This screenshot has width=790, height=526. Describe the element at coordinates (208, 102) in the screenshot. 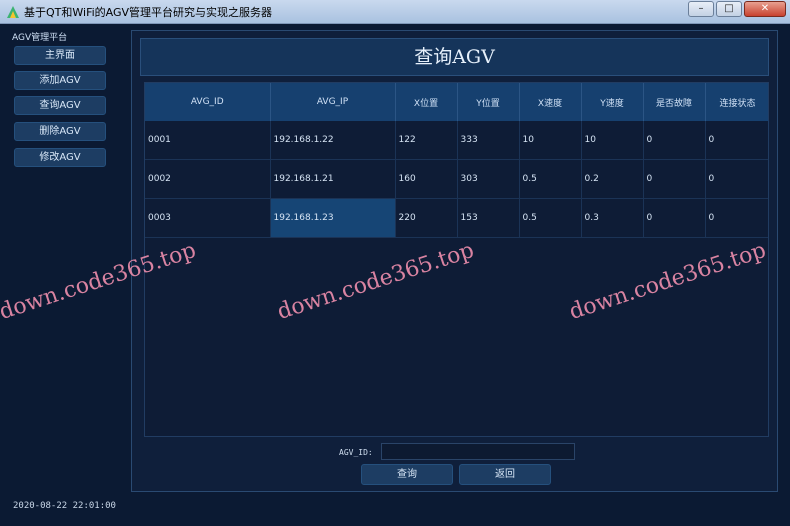

I see `column-header: AVG_ID` at that location.